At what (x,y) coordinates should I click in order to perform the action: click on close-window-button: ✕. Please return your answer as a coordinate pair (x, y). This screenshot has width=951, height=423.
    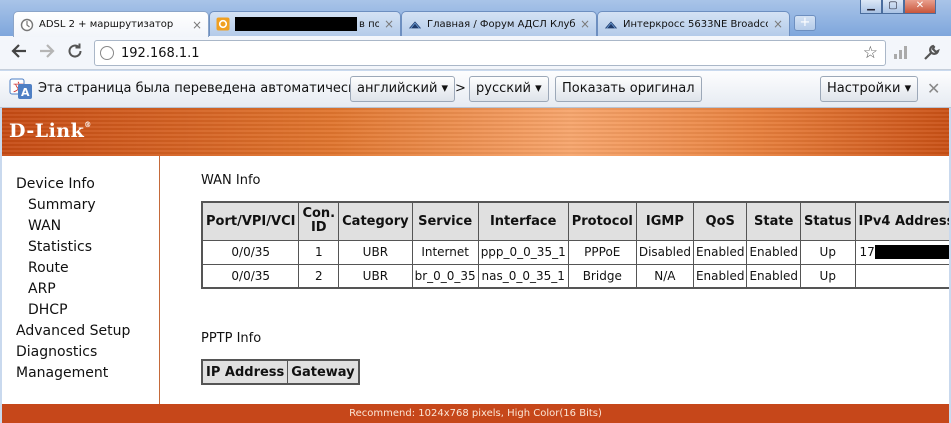
    Looking at the image, I should click on (920, 7).